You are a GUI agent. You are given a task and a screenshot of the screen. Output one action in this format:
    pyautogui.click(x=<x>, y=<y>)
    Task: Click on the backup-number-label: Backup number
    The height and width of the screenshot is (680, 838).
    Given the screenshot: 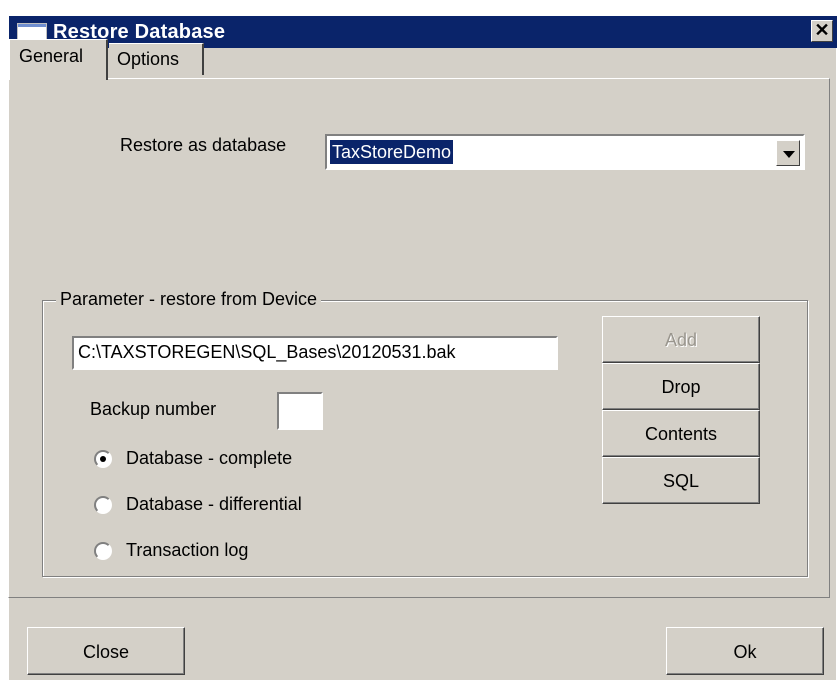 What is the action you would take?
    pyautogui.click(x=153, y=409)
    